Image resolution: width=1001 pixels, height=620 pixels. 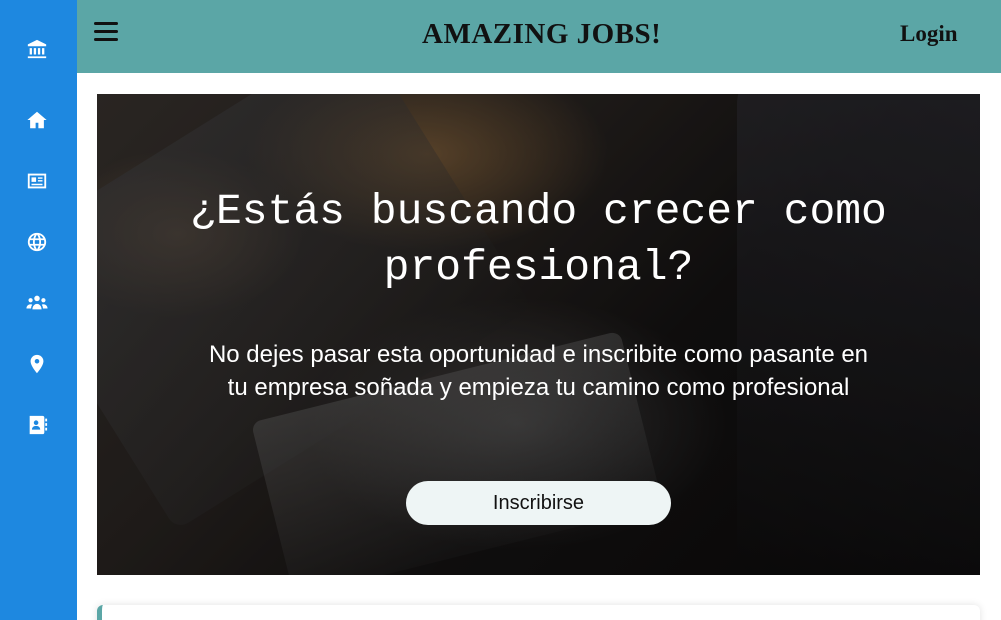 What do you see at coordinates (37, 181) in the screenshot?
I see `id-card-icon` at bounding box center [37, 181].